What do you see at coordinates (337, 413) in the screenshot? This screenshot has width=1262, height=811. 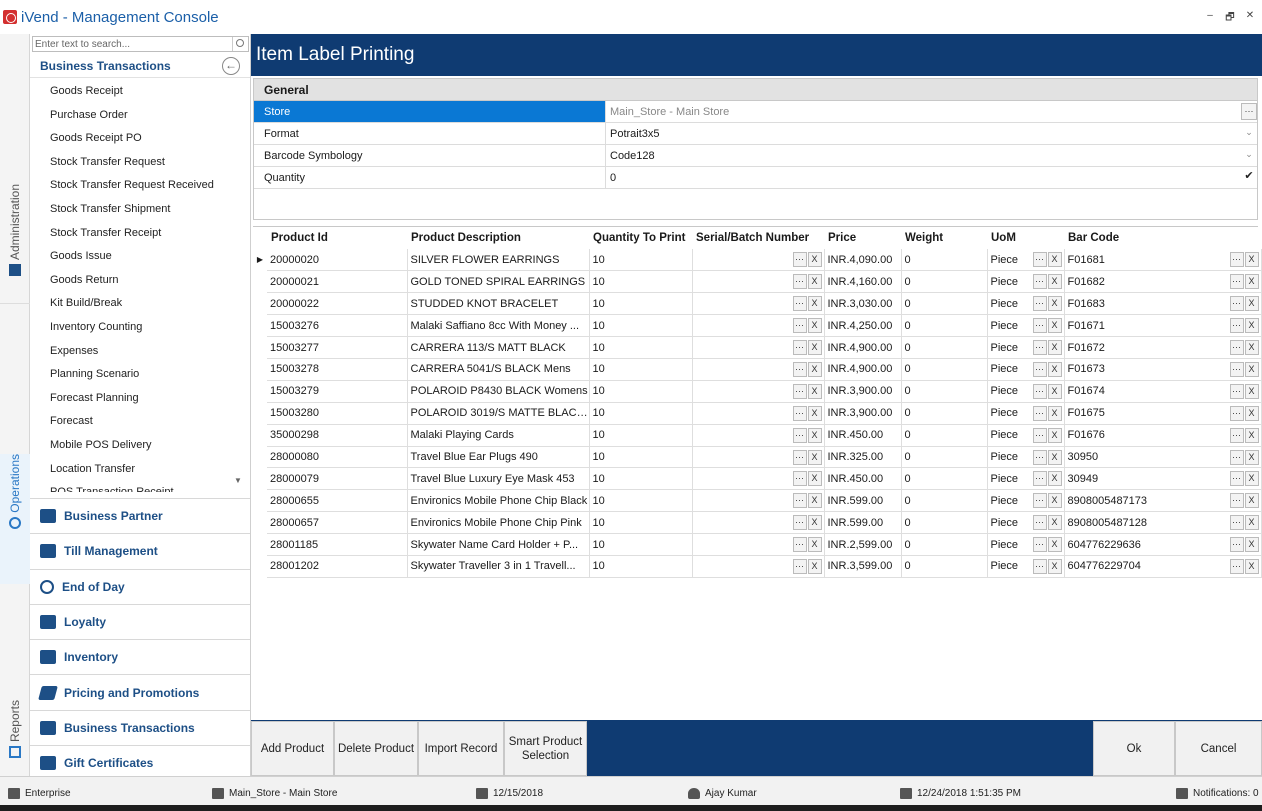 I see `product-id-cell: 15003280` at bounding box center [337, 413].